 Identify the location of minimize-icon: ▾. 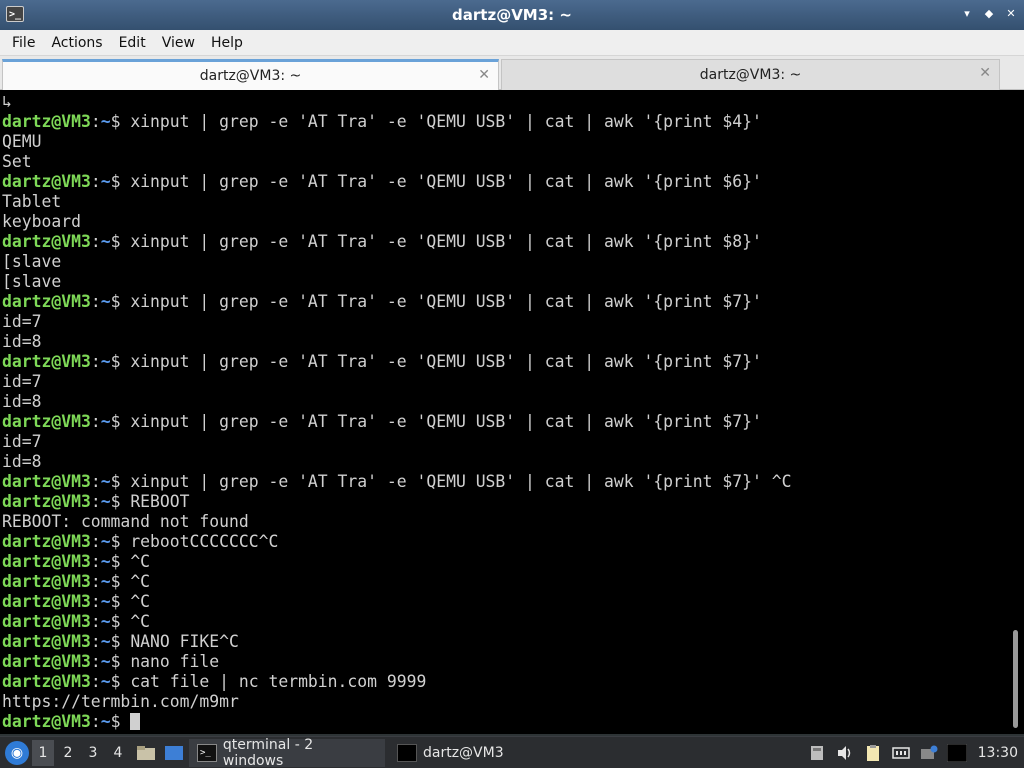
(967, 14).